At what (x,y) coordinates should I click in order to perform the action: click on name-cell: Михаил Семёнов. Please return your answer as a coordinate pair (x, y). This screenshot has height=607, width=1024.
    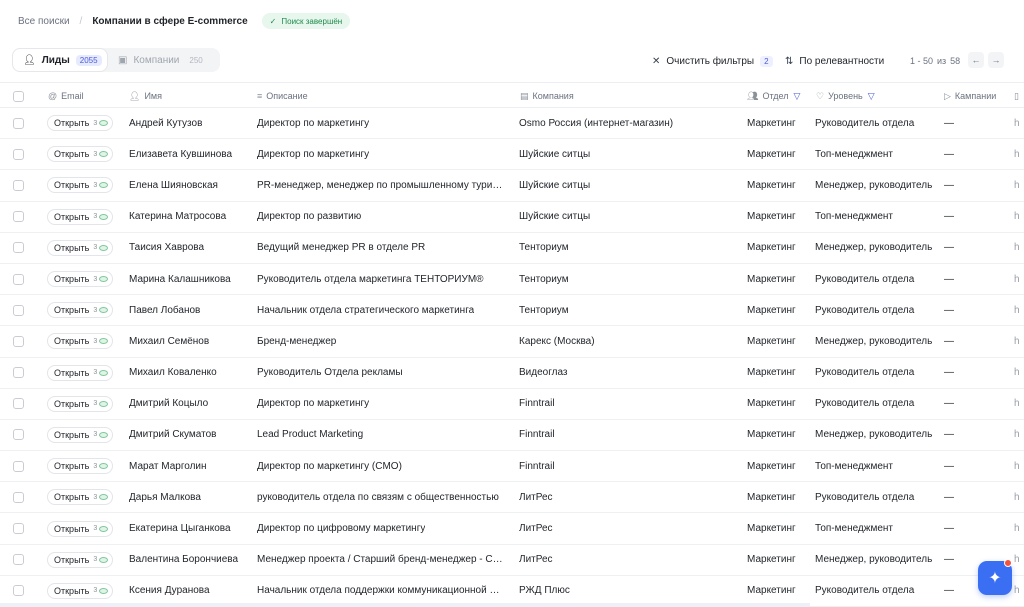
    Looking at the image, I should click on (190, 341).